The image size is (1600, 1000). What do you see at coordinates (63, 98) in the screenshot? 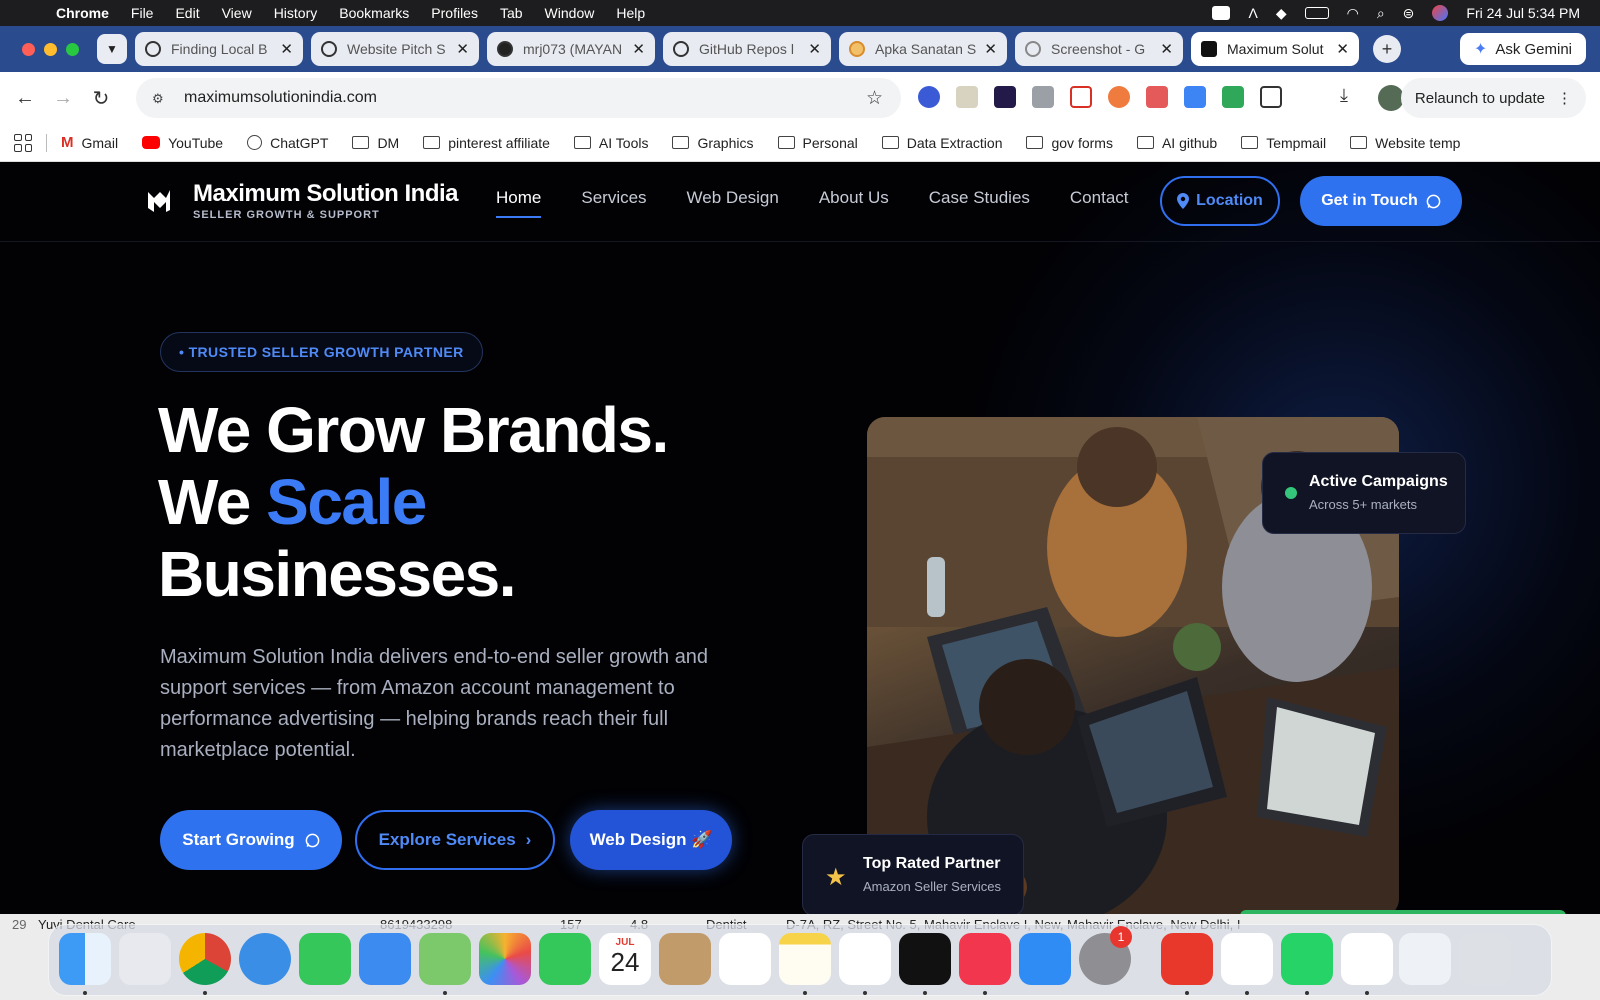
I see `forward-button: →` at bounding box center [63, 98].